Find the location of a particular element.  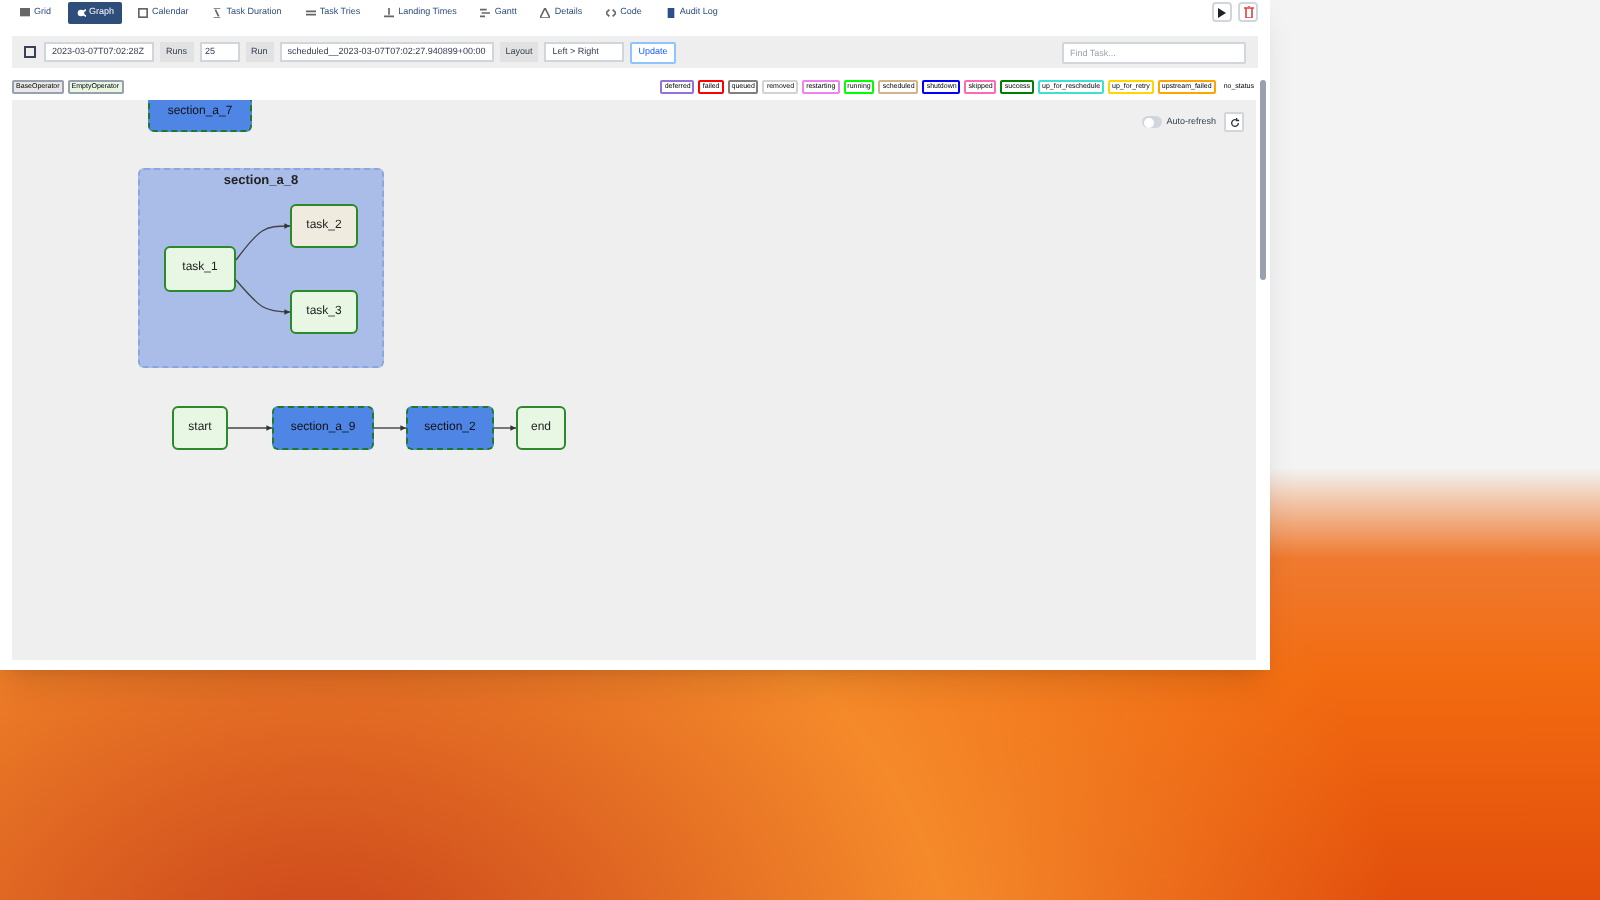

trash-icon is located at coordinates (1248, 12).